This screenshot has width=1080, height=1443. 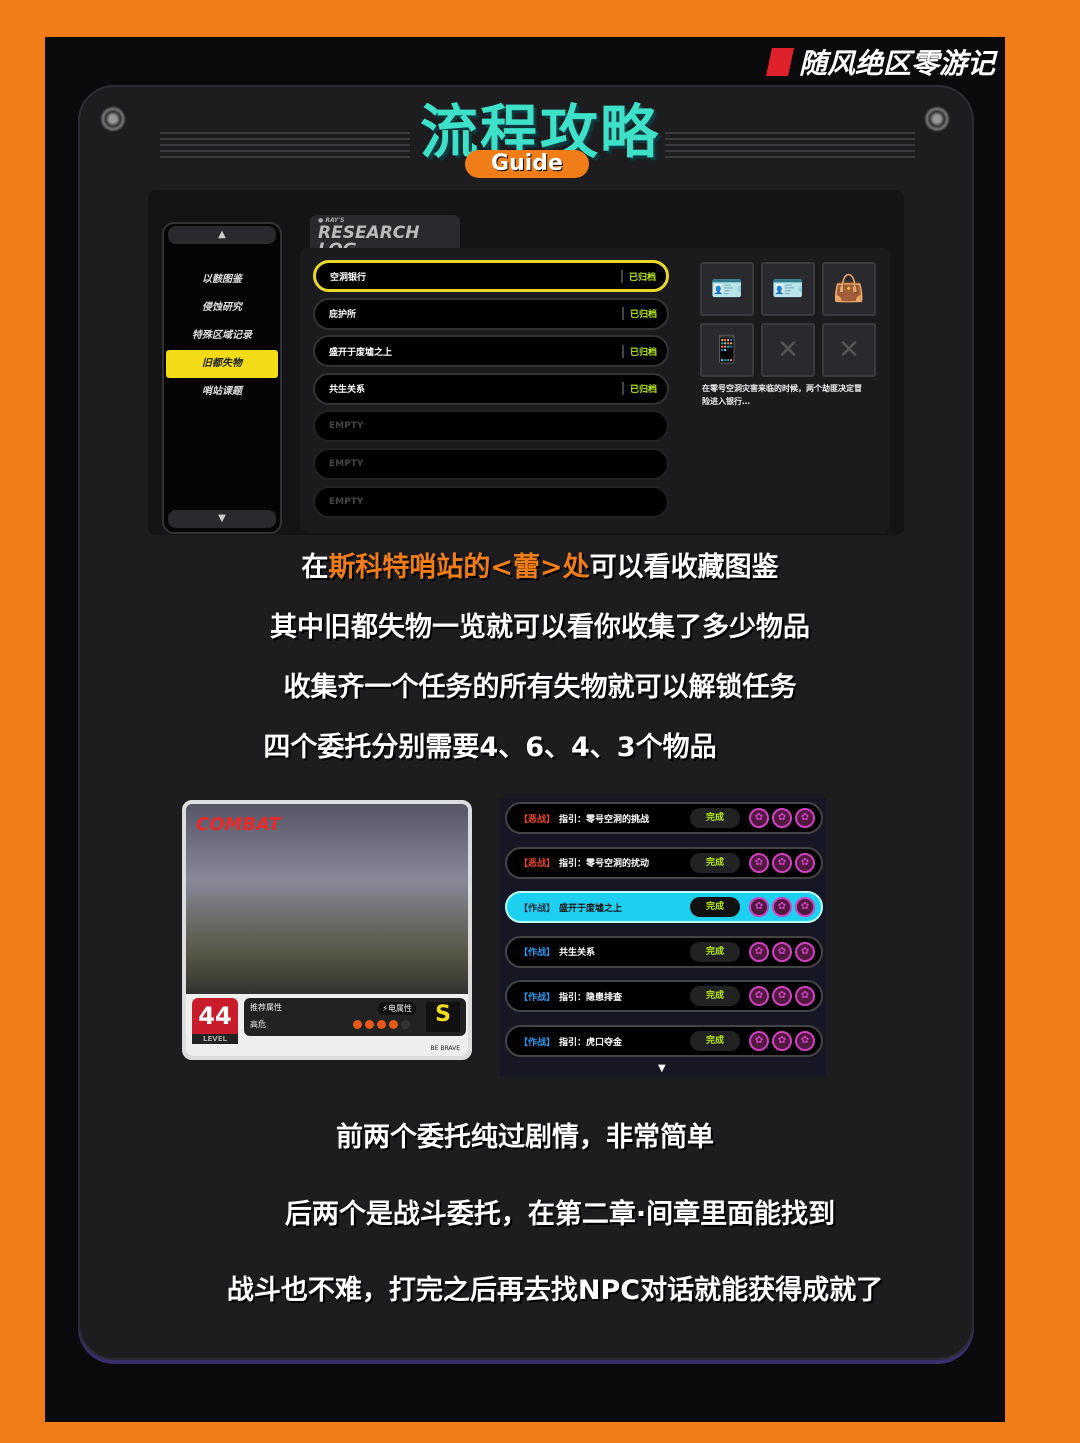 I want to click on quest-name: 指引：虎口夺金, so click(x=591, y=1042).